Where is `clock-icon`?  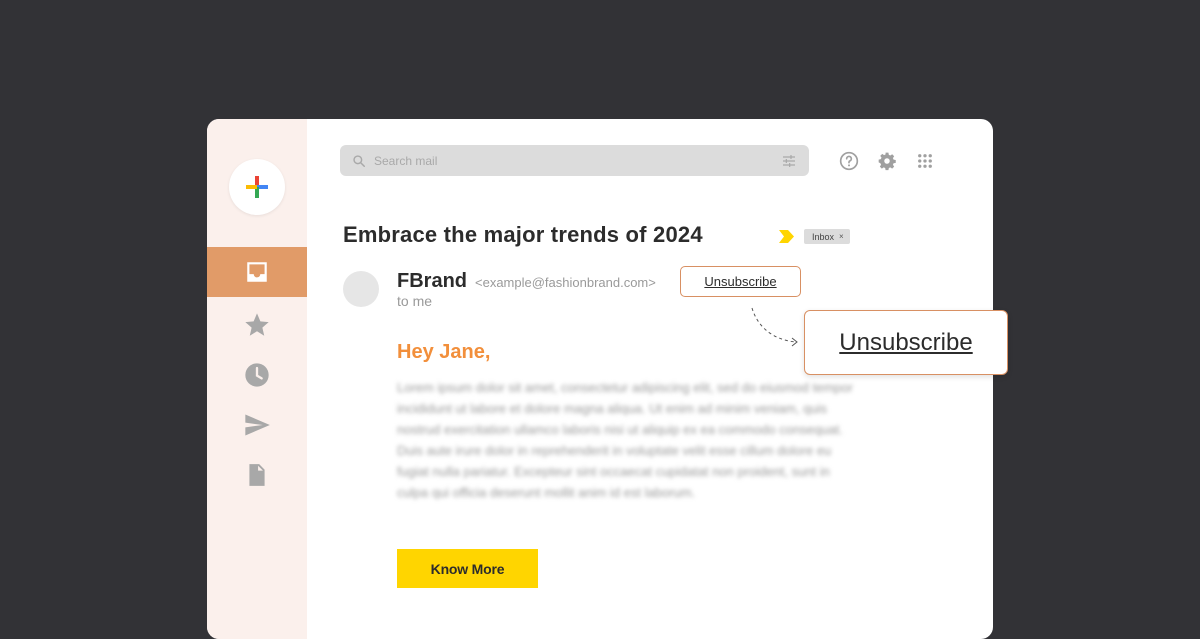 clock-icon is located at coordinates (257, 375).